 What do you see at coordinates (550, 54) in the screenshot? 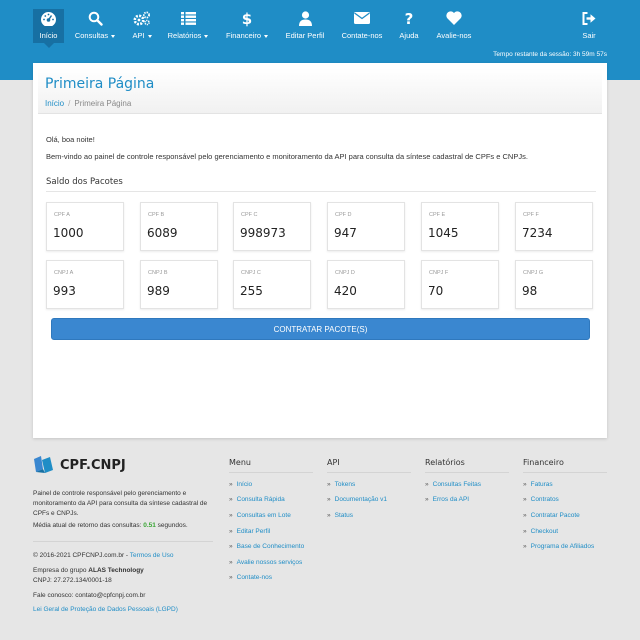
I see `session-timer: Tempo restante da sessão: 3h 59m 57s` at bounding box center [550, 54].